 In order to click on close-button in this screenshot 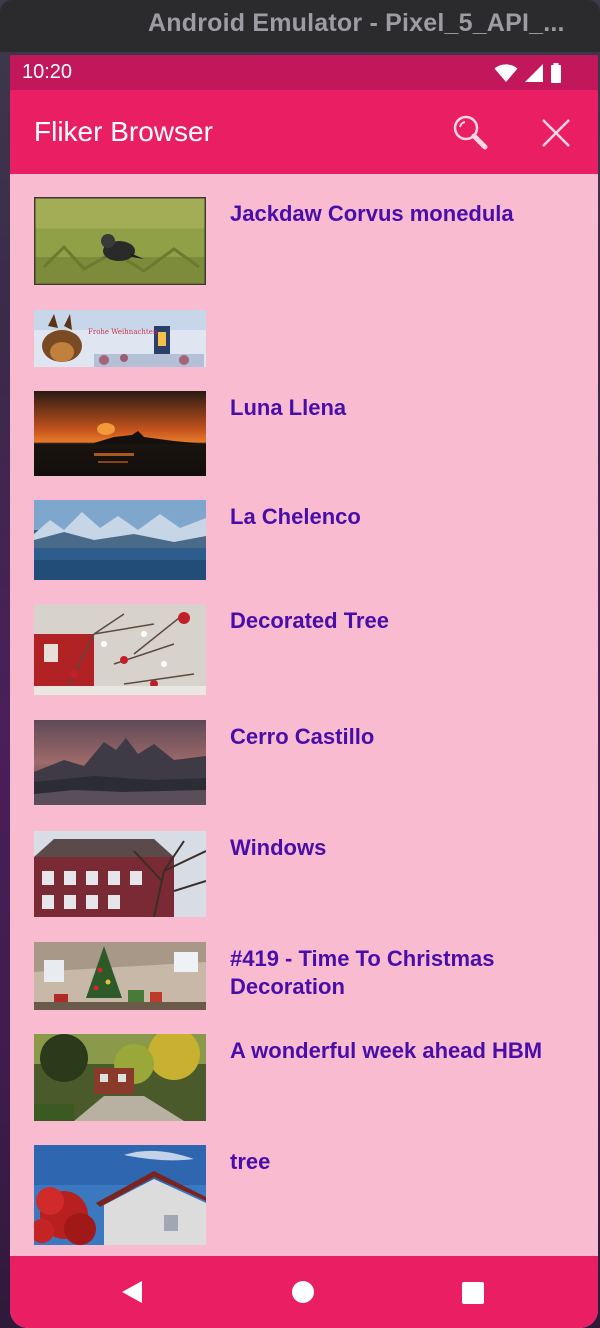, I will do `click(556, 133)`.